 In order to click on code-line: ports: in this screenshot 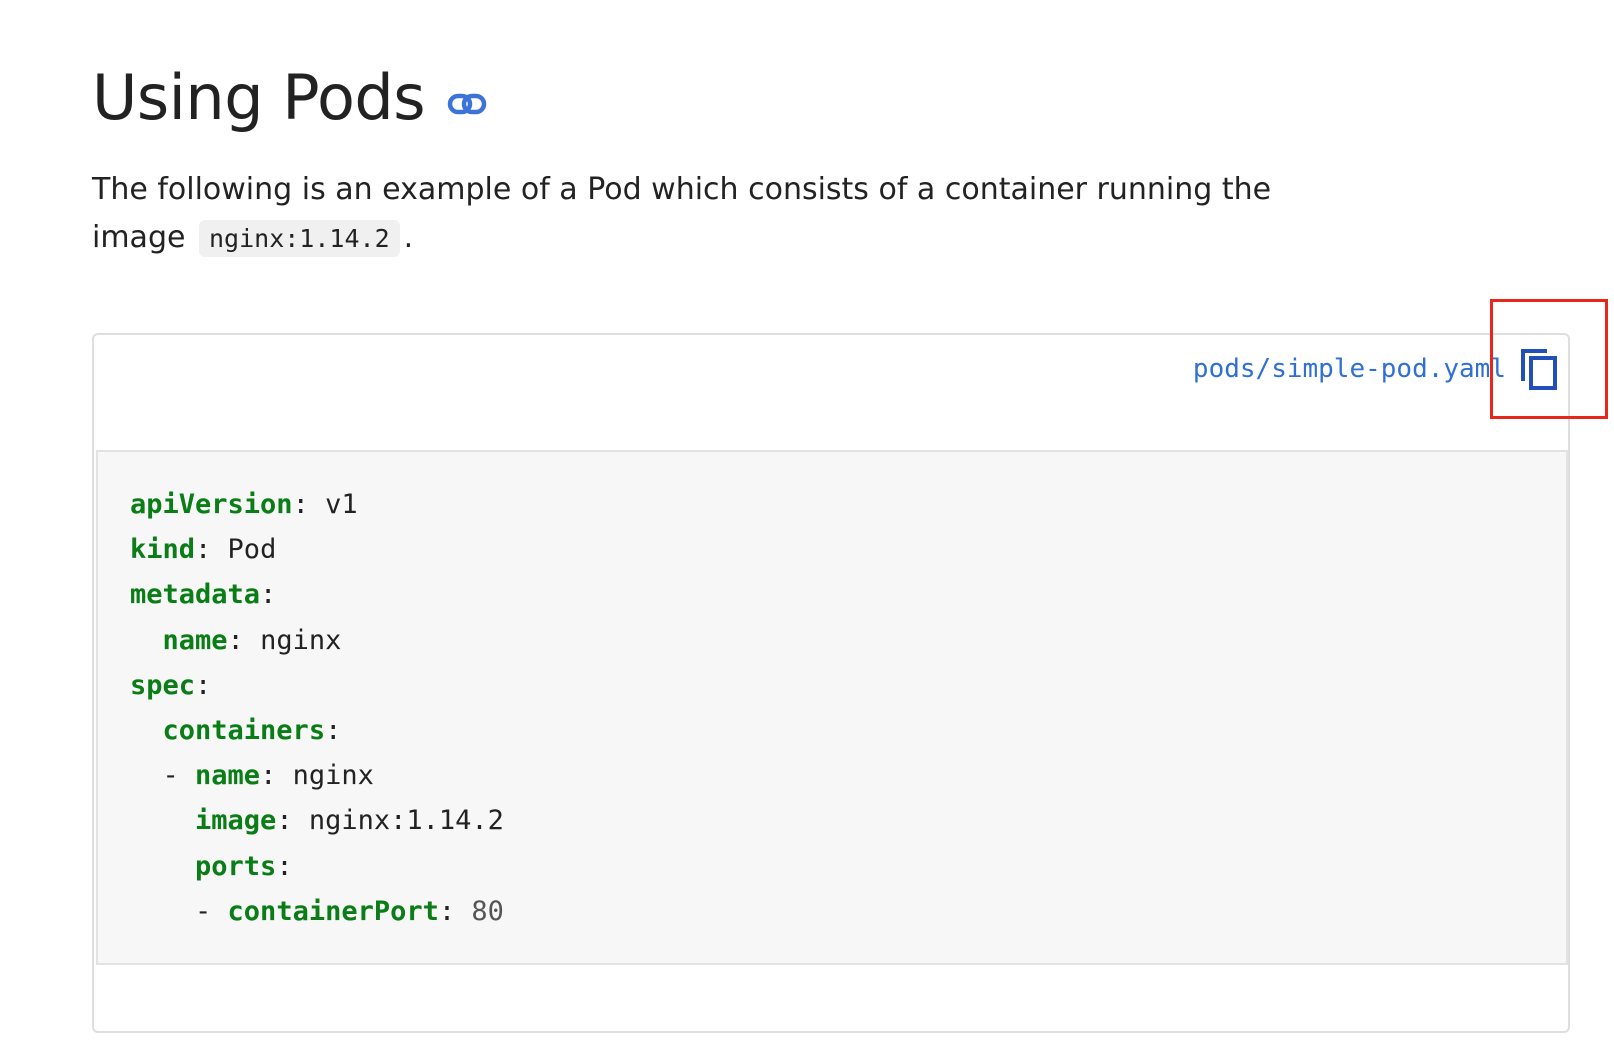, I will do `click(832, 866)`.